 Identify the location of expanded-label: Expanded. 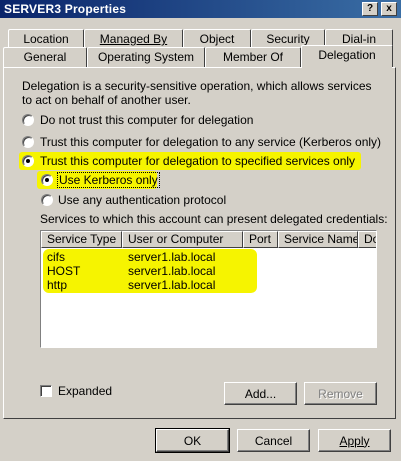
(85, 391).